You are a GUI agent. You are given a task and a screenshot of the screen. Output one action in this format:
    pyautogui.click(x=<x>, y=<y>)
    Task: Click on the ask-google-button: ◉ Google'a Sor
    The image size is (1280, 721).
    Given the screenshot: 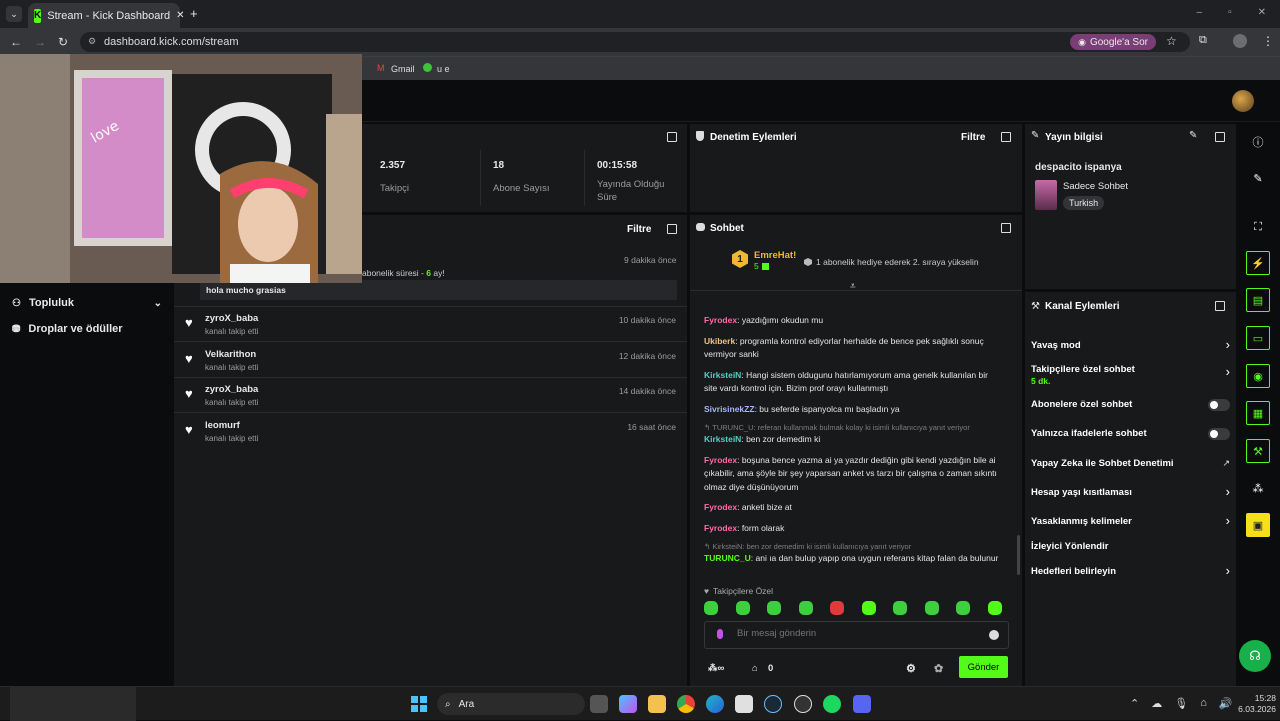 What is the action you would take?
    pyautogui.click(x=1113, y=42)
    